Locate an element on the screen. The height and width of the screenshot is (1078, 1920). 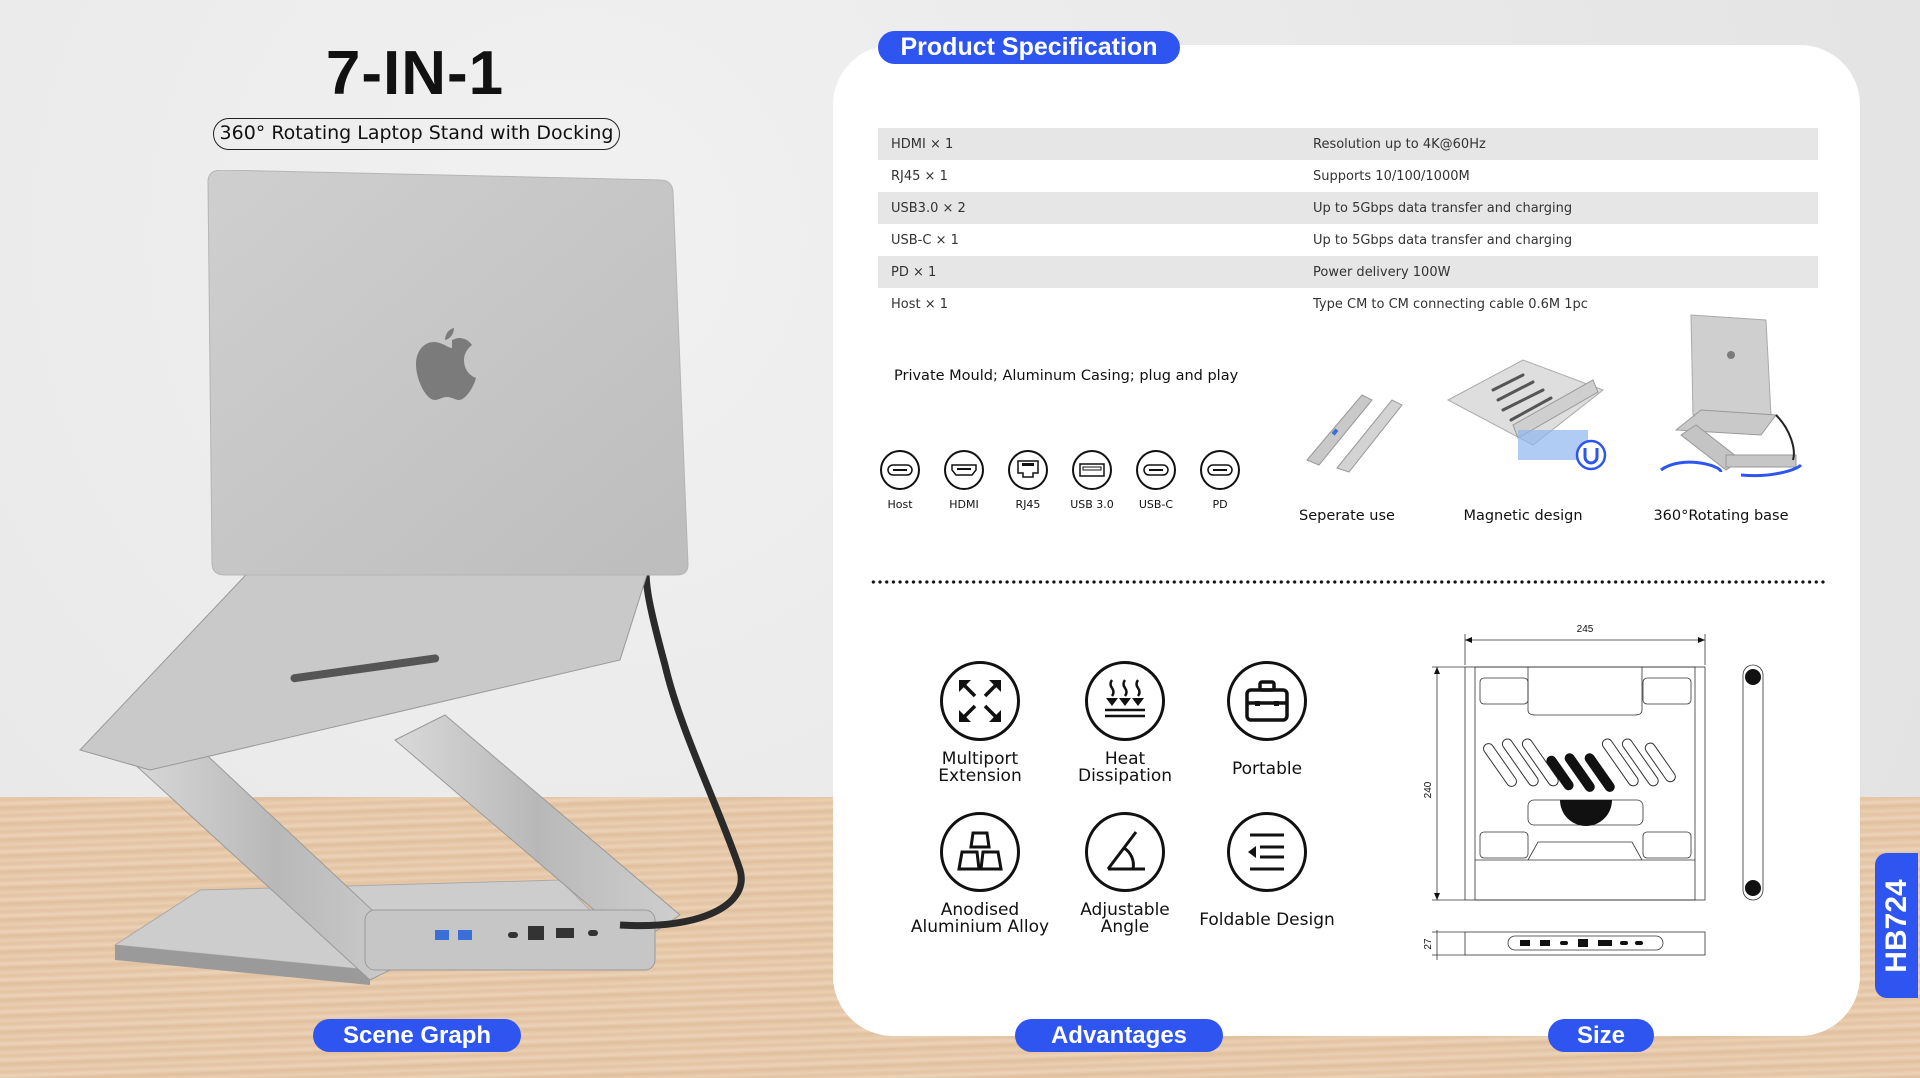
port-icons: Host HDMI RJ45 USB 3.0 USB-C PD is located at coordinates (1060, 480).